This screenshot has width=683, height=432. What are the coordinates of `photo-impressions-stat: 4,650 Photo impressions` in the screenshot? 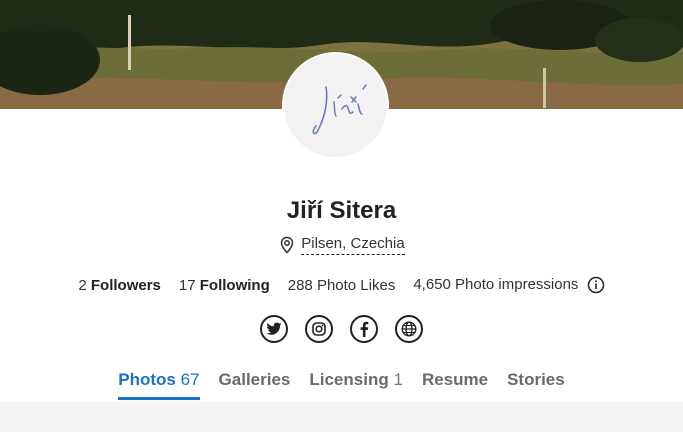 It's located at (508, 285).